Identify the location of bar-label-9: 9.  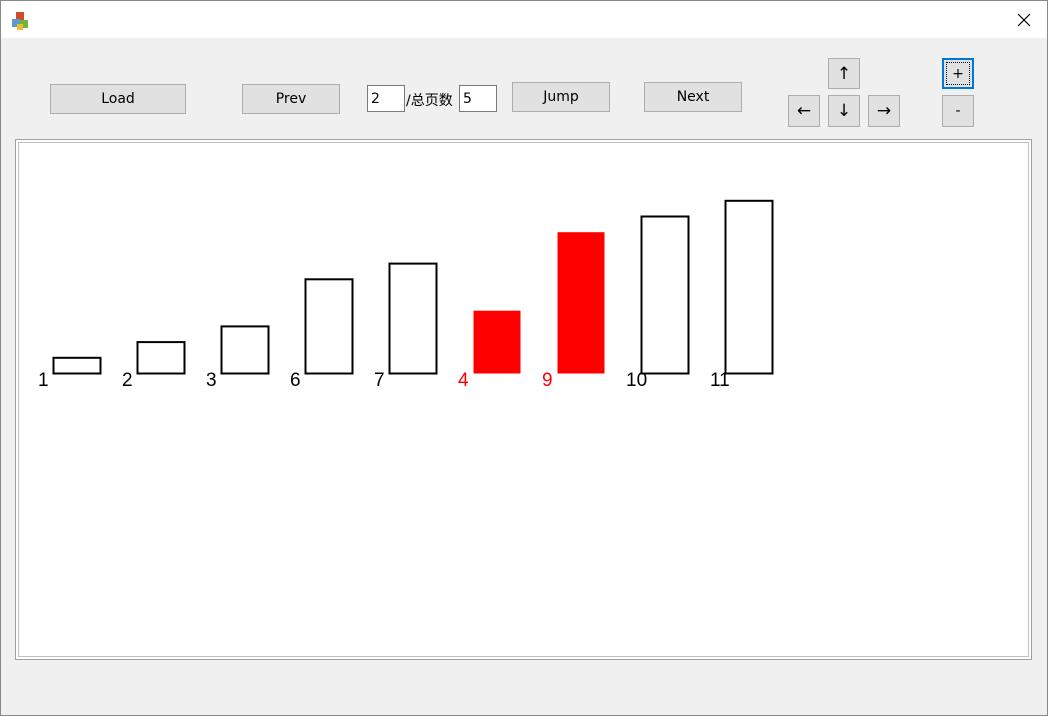
(547, 380).